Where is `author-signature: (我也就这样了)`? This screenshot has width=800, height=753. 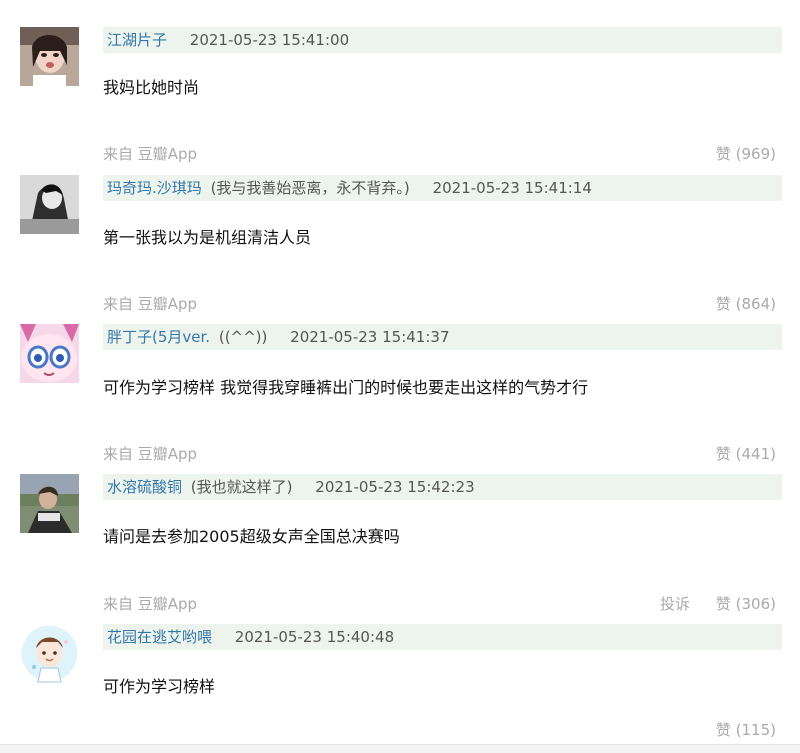 author-signature: (我也就这样了) is located at coordinates (241, 487).